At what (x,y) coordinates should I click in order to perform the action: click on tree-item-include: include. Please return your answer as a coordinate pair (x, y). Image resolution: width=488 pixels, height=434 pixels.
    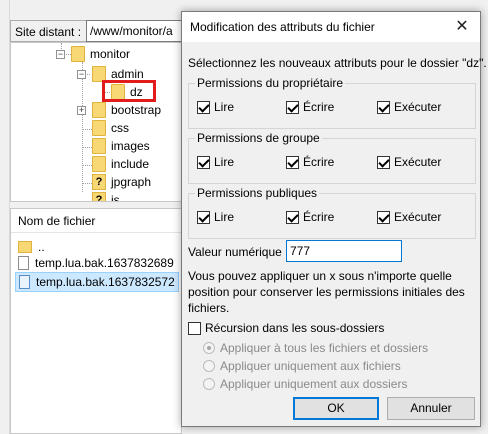
    Looking at the image, I should click on (120, 164).